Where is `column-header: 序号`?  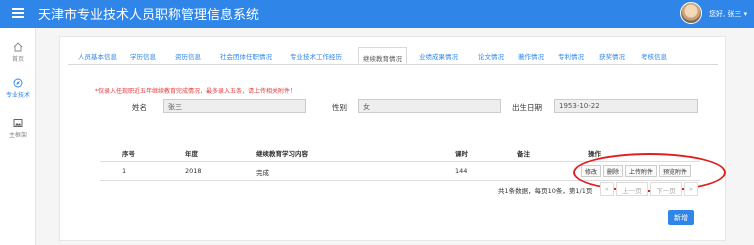
column-header: 序号 is located at coordinates (128, 154).